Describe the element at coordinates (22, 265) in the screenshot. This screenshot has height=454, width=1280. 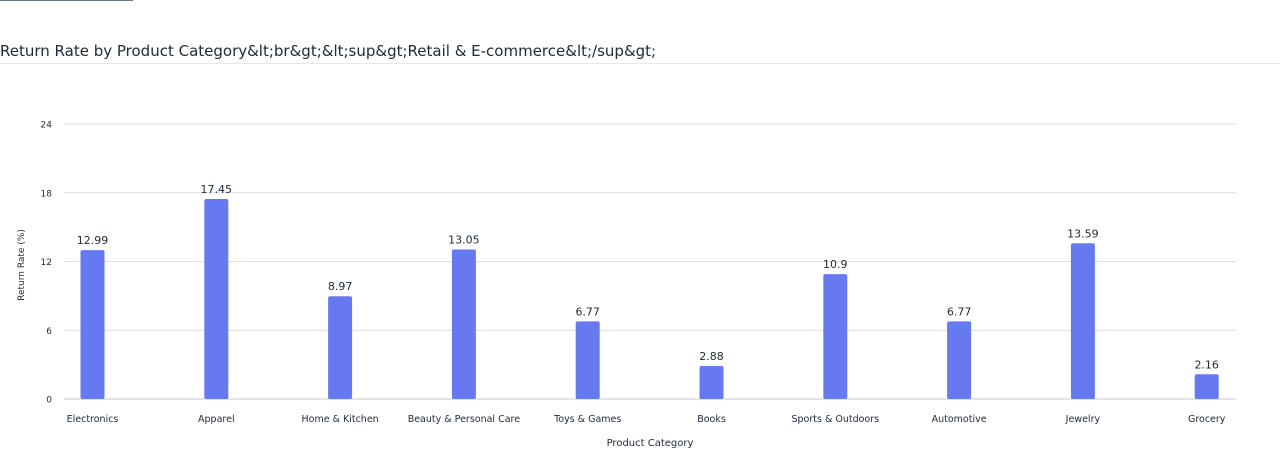
I see `y-axis-title: Return Rate (%)` at that location.